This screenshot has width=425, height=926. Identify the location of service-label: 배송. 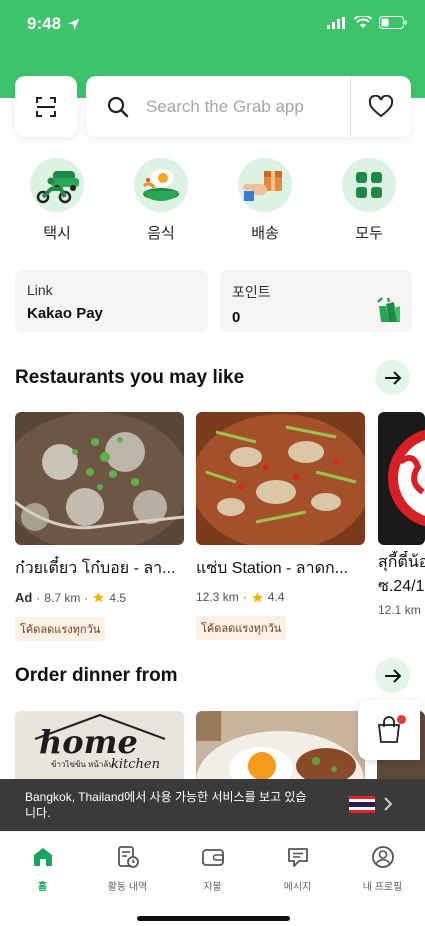
(265, 233).